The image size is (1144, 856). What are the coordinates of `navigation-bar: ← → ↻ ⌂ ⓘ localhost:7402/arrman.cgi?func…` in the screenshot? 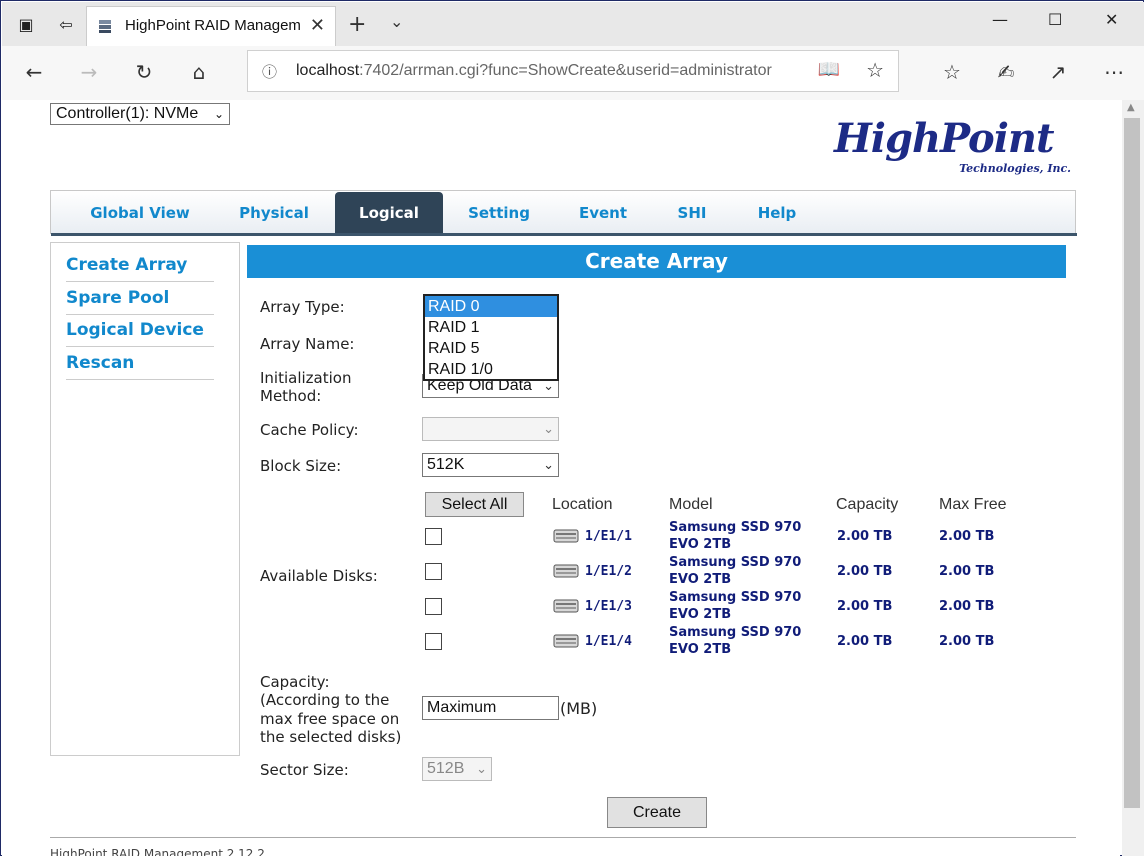 It's located at (573, 73).